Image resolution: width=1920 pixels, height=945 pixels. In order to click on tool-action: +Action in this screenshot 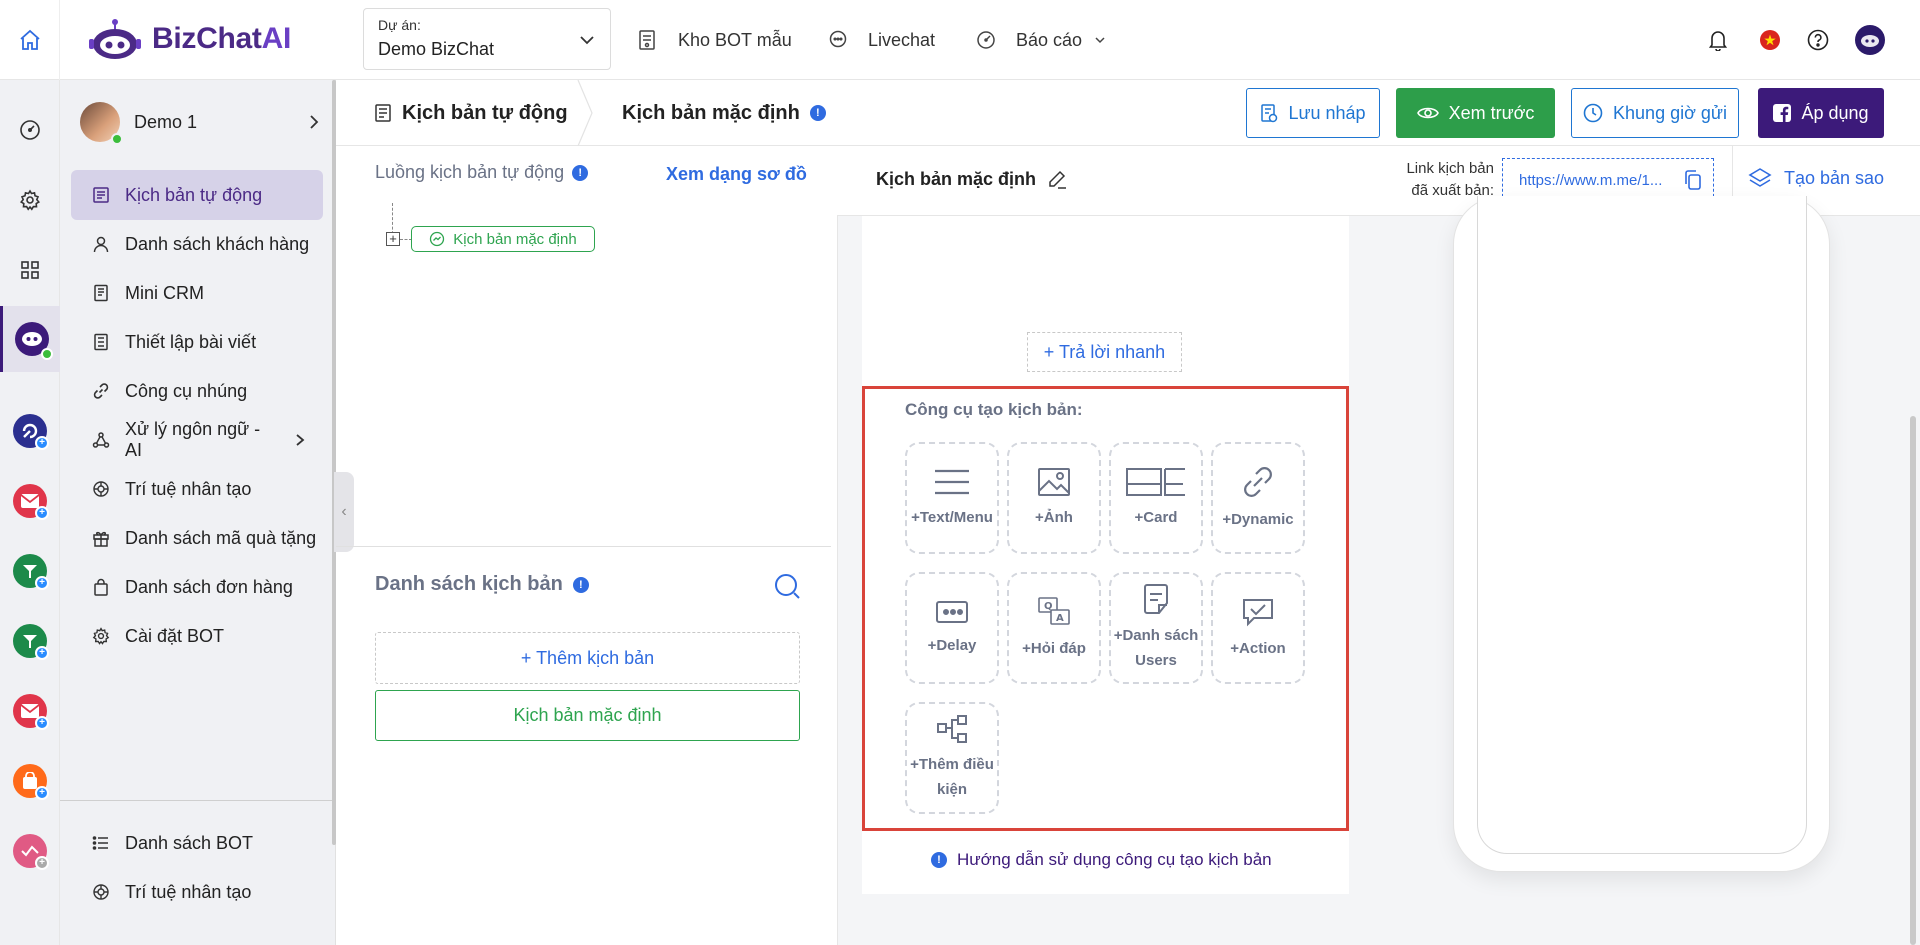, I will do `click(1258, 628)`.